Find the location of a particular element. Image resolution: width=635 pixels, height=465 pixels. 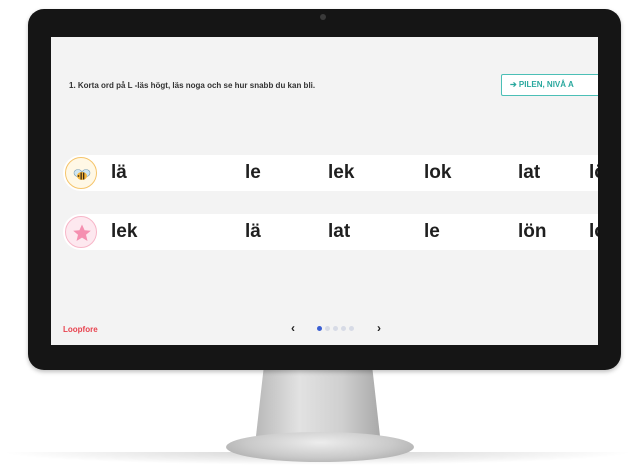

camera-icon is located at coordinates (323, 17).